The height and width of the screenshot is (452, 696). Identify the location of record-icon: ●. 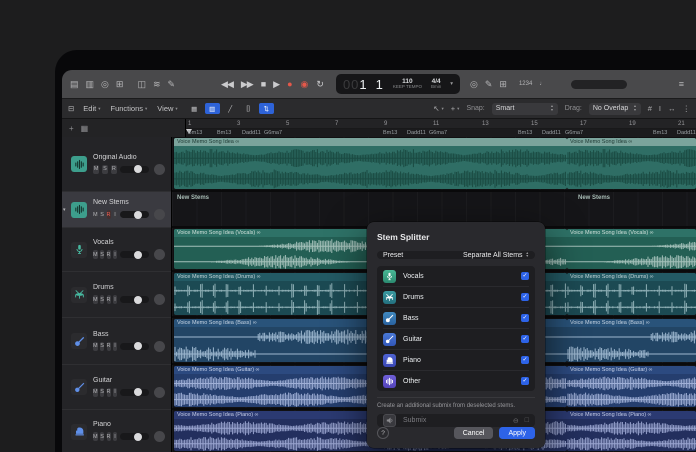
(289, 84).